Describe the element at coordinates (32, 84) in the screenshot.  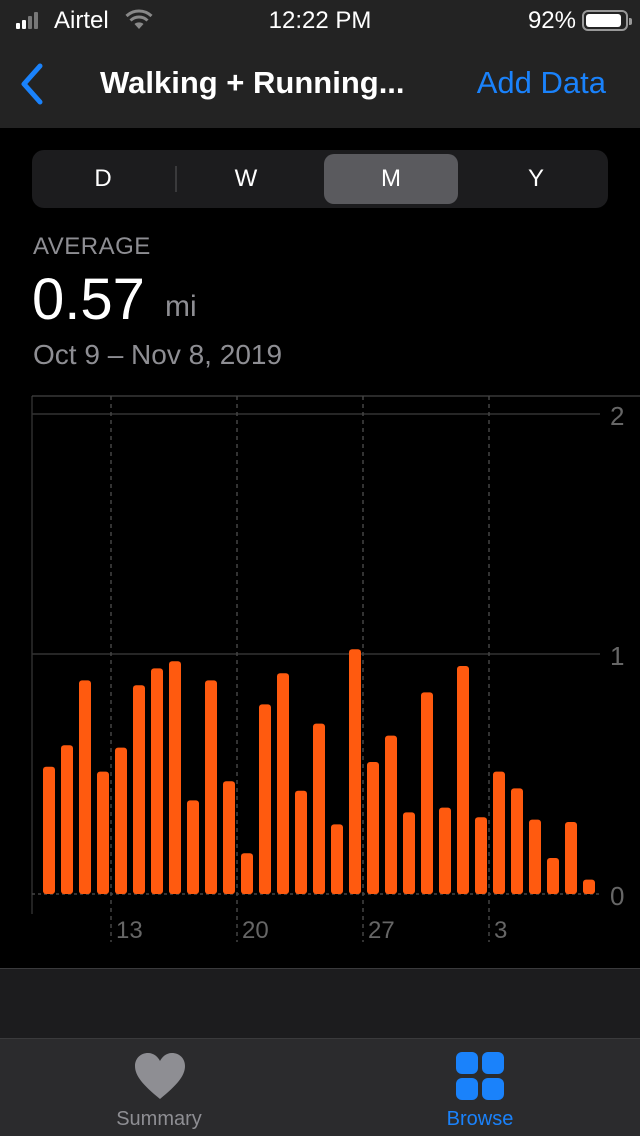
I see `chevron-left-icon` at that location.